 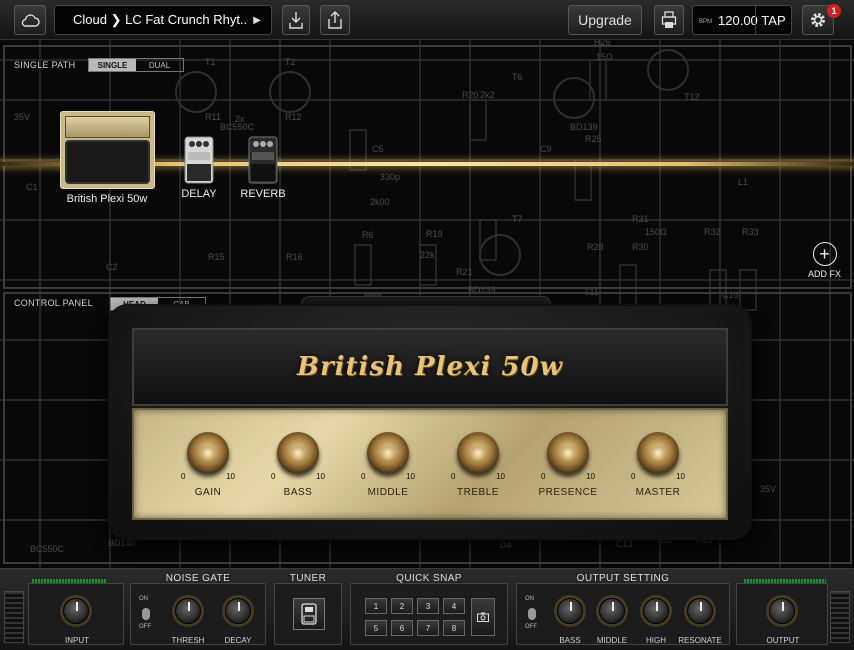 I want to click on output-off-label: OFF, so click(x=531, y=627).